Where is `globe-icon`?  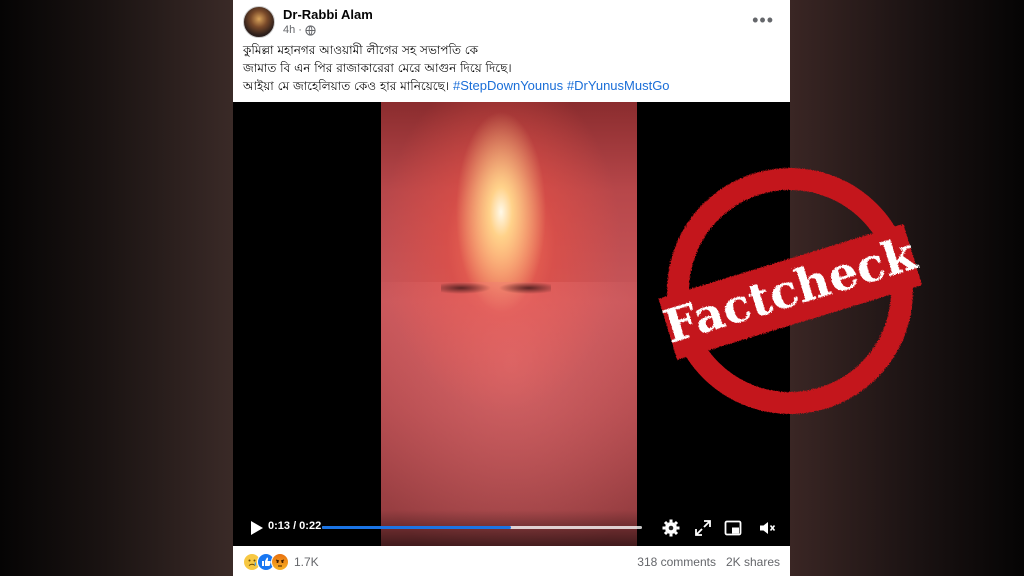 globe-icon is located at coordinates (310, 30).